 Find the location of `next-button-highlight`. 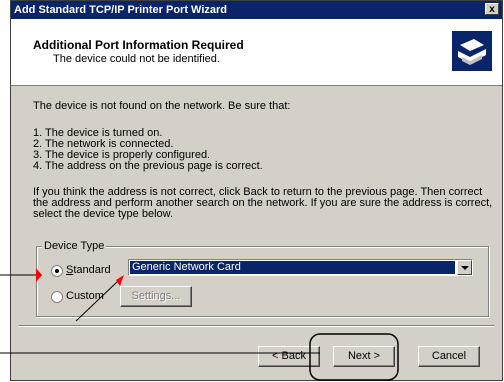

next-button-highlight is located at coordinates (354, 357).